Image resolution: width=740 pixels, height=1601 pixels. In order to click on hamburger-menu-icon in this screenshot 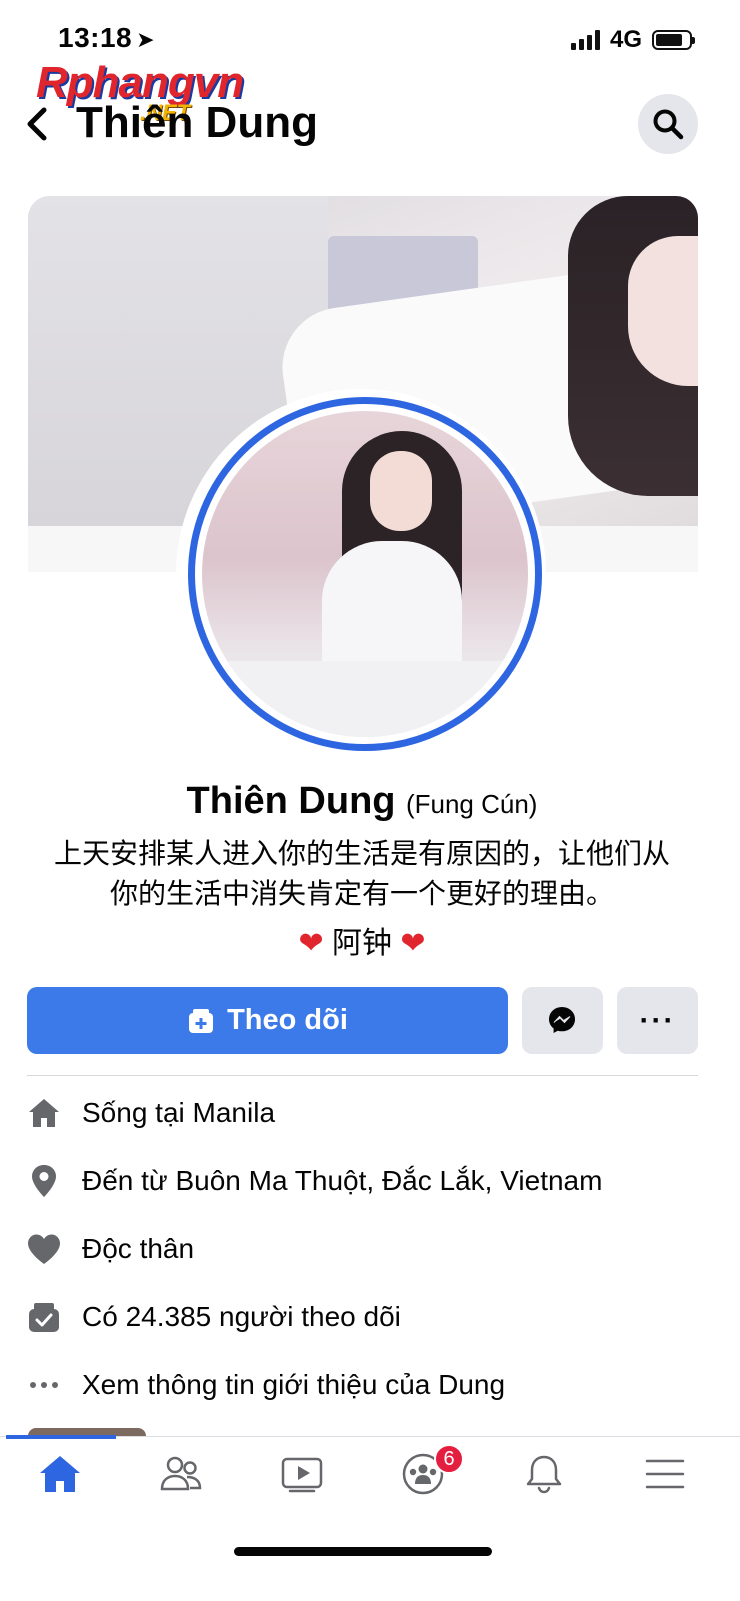, I will do `click(665, 1474)`.